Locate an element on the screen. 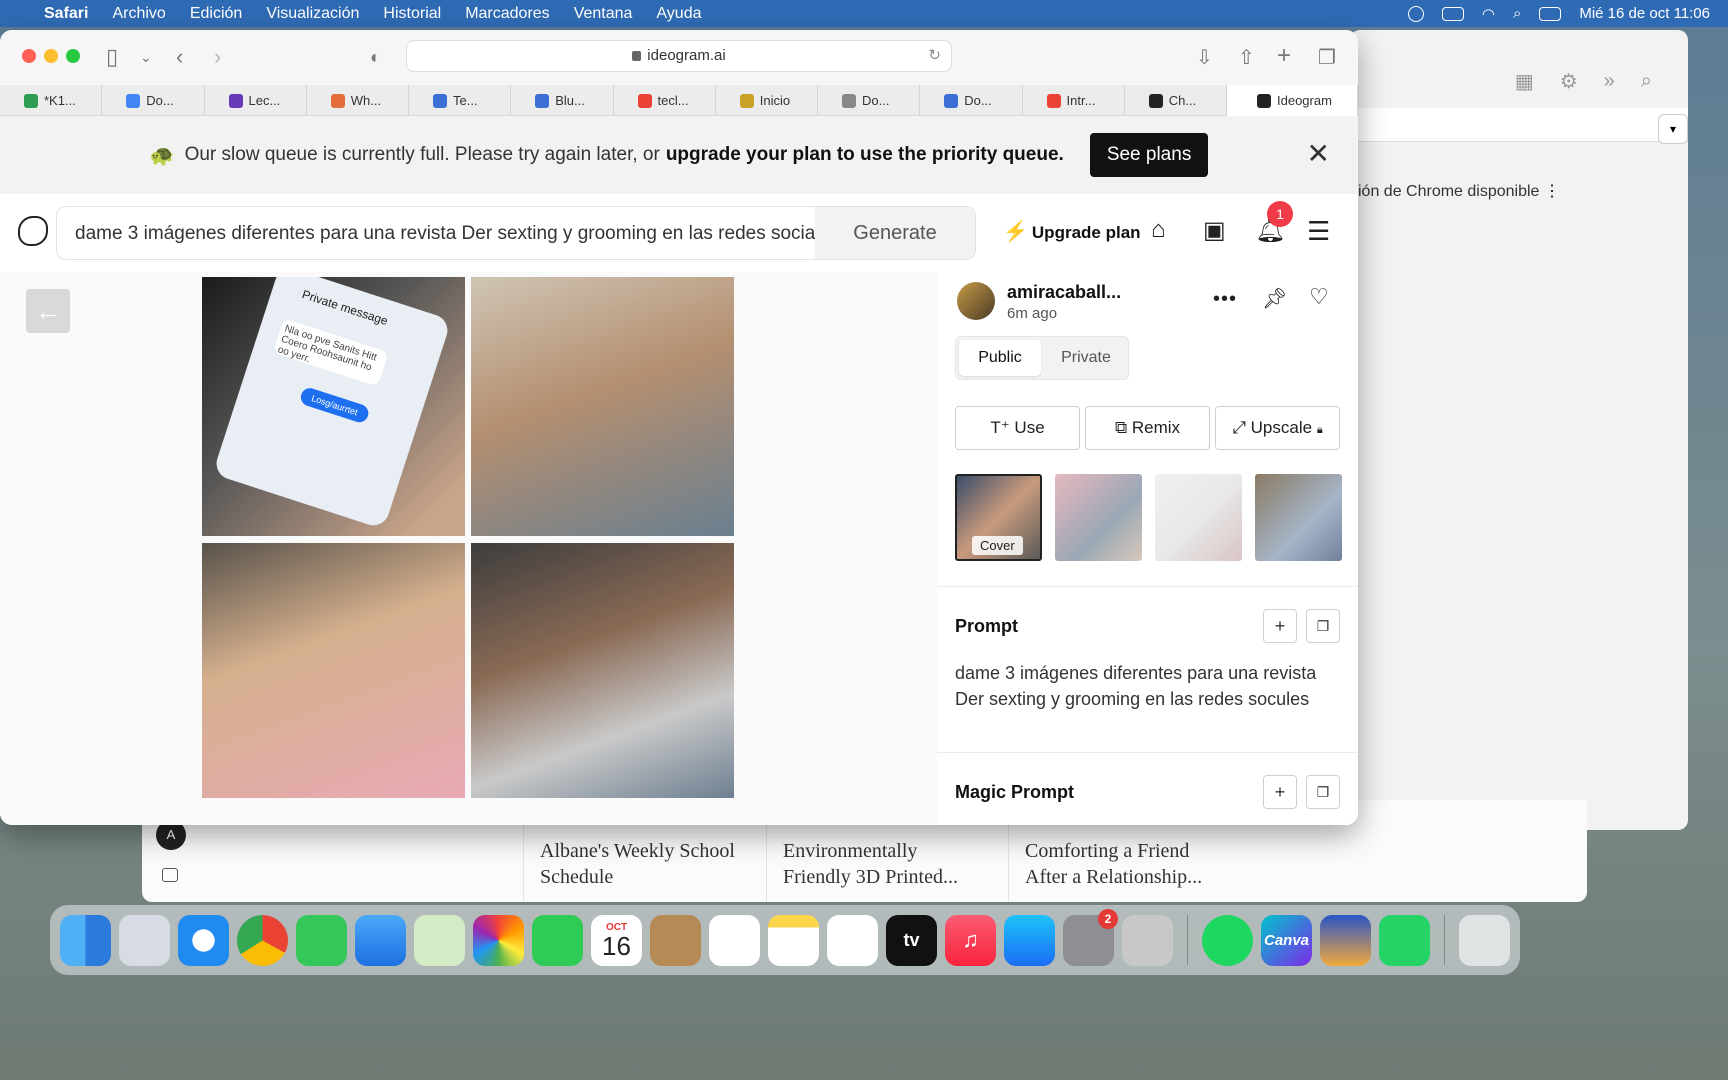 This screenshot has height=1080, width=1728. private-option: Private is located at coordinates (1086, 358).